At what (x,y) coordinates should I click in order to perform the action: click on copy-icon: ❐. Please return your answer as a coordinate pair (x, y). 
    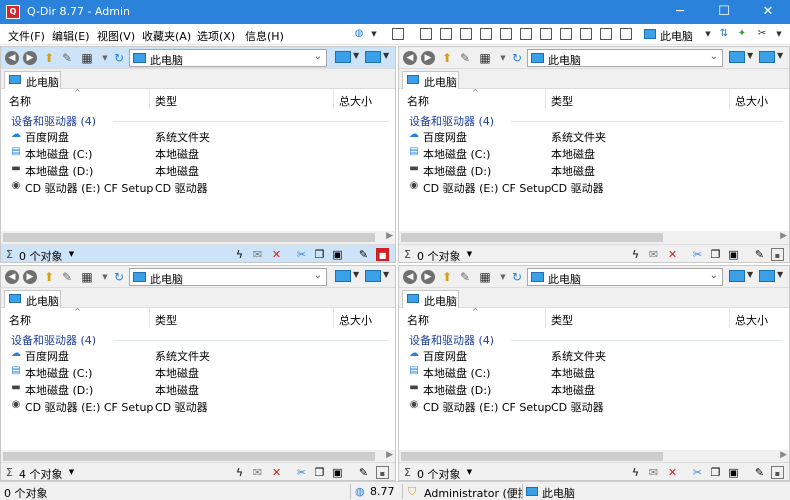
    Looking at the image, I should click on (319, 254).